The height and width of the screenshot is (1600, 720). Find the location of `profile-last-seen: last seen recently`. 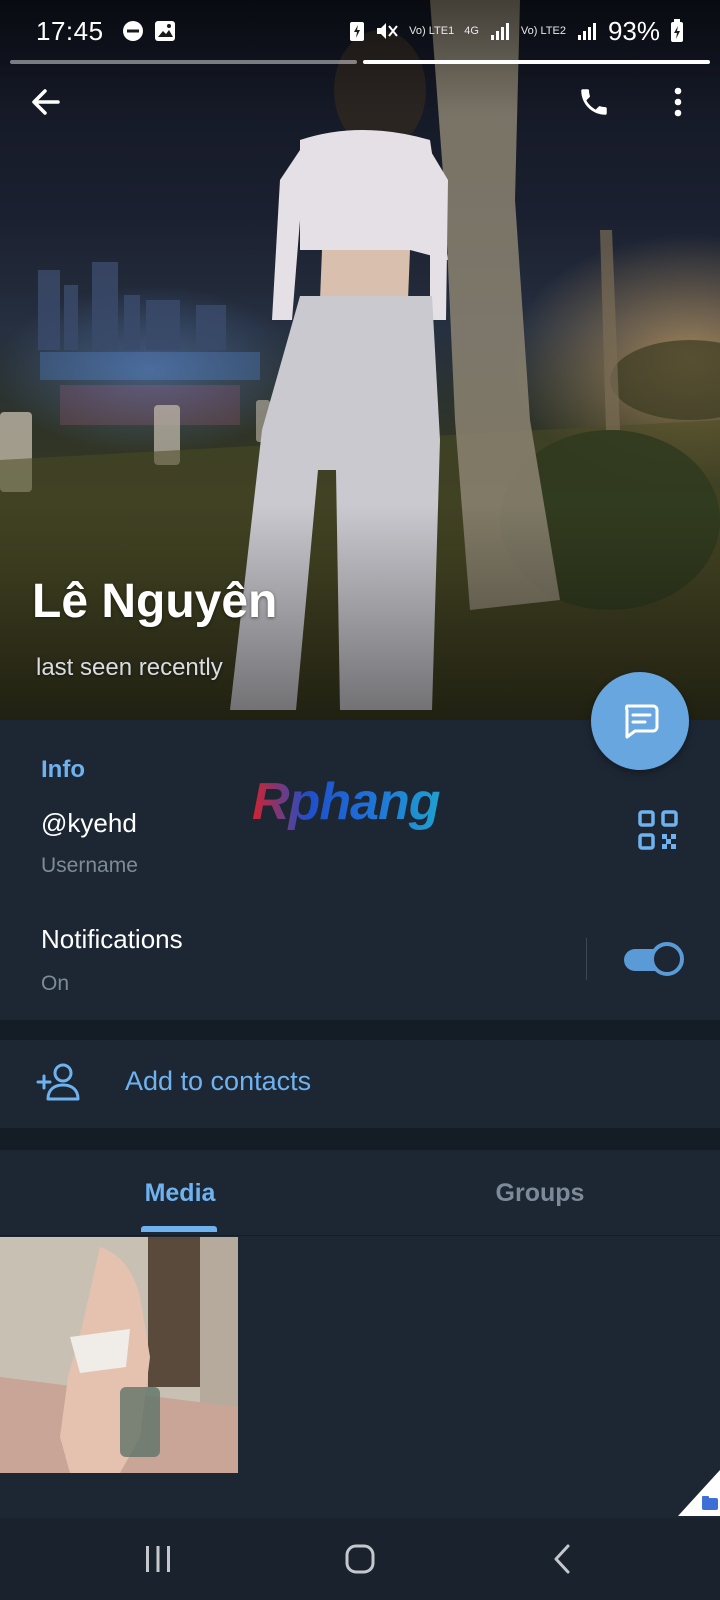

profile-last-seen: last seen recently is located at coordinates (129, 667).